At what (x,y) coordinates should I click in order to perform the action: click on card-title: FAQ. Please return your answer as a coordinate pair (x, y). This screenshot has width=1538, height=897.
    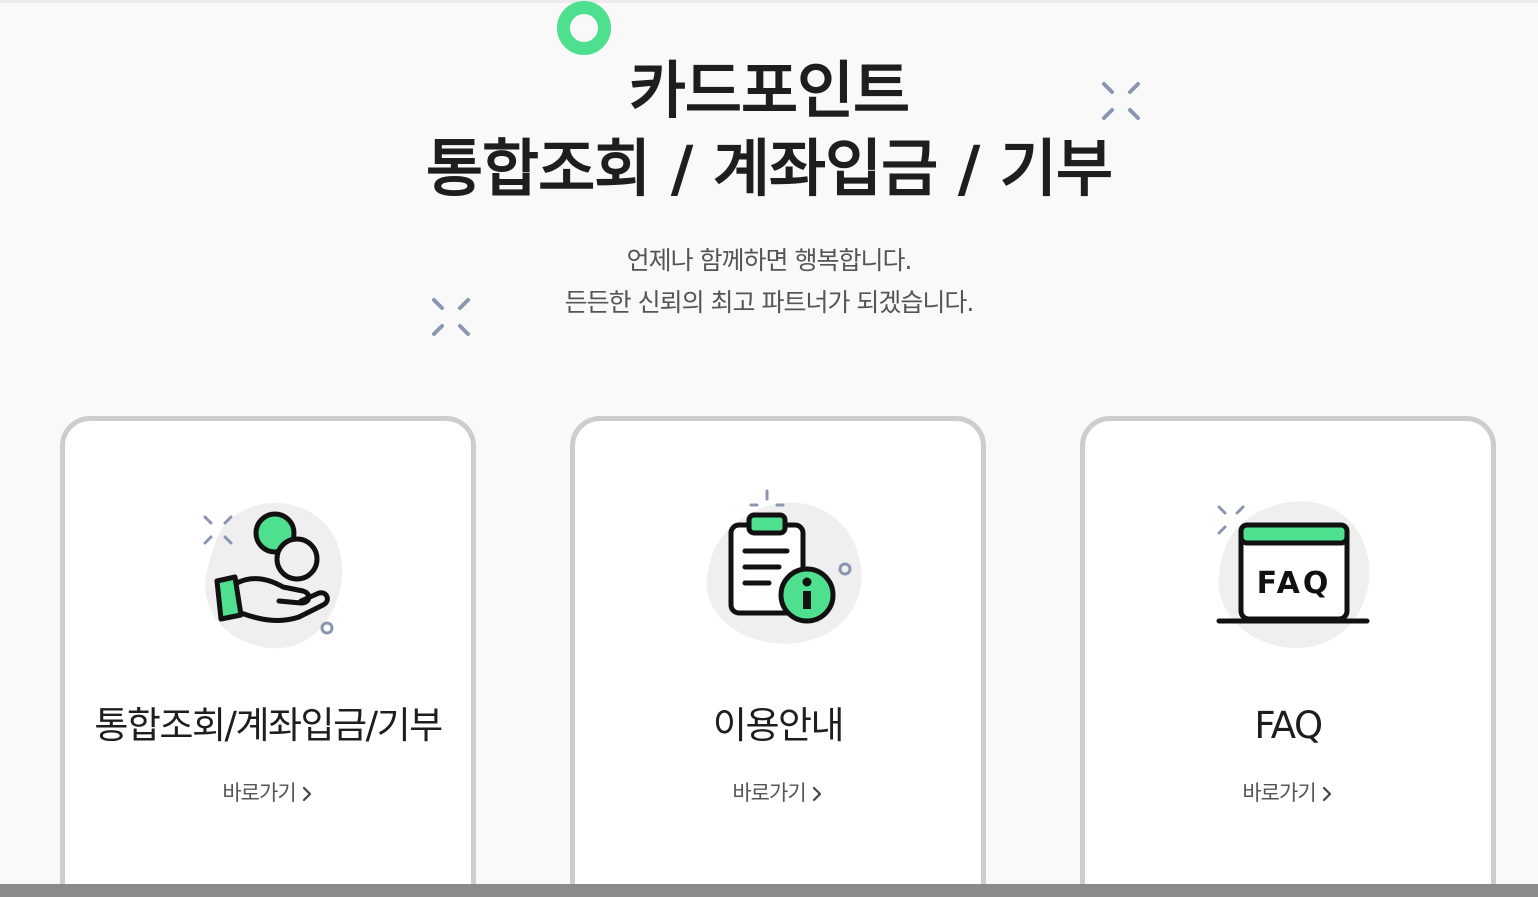
    Looking at the image, I should click on (1288, 725).